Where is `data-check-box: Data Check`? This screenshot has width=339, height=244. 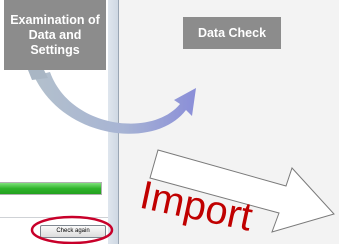
data-check-box: Data Check is located at coordinates (232, 33).